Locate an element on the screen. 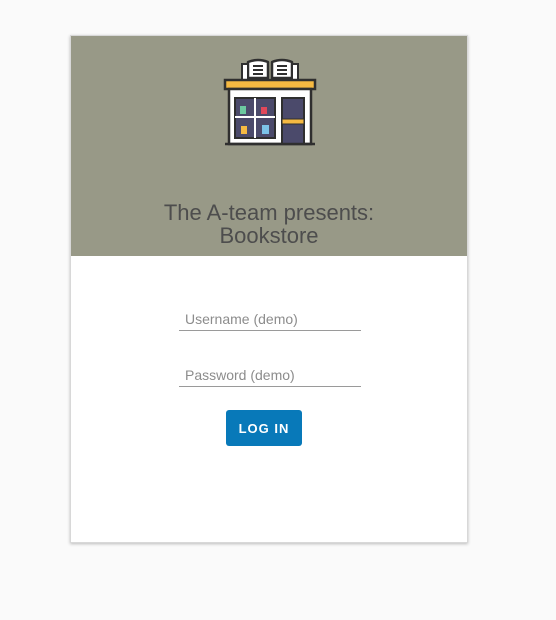 This screenshot has height=620, width=556. title-line-1: The A-team presents: is located at coordinates (269, 212).